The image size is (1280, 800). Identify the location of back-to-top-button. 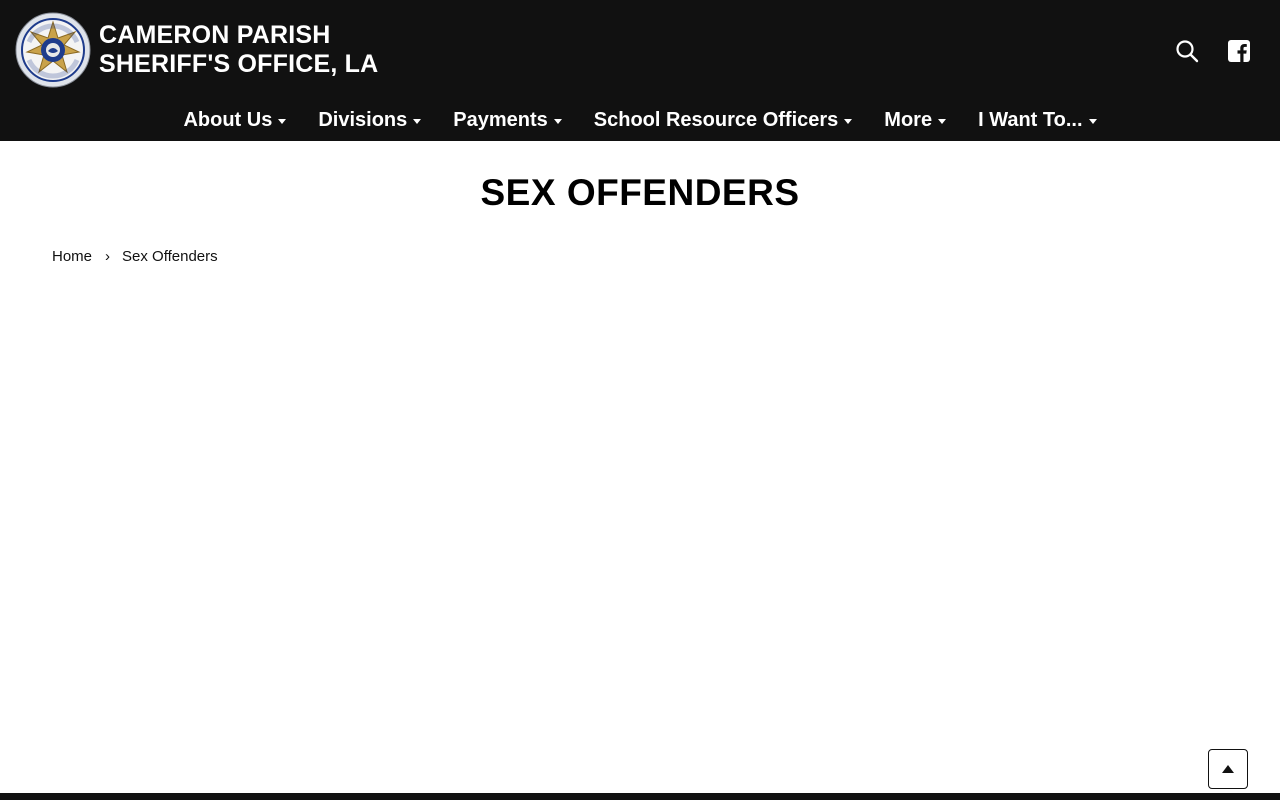
(1228, 769).